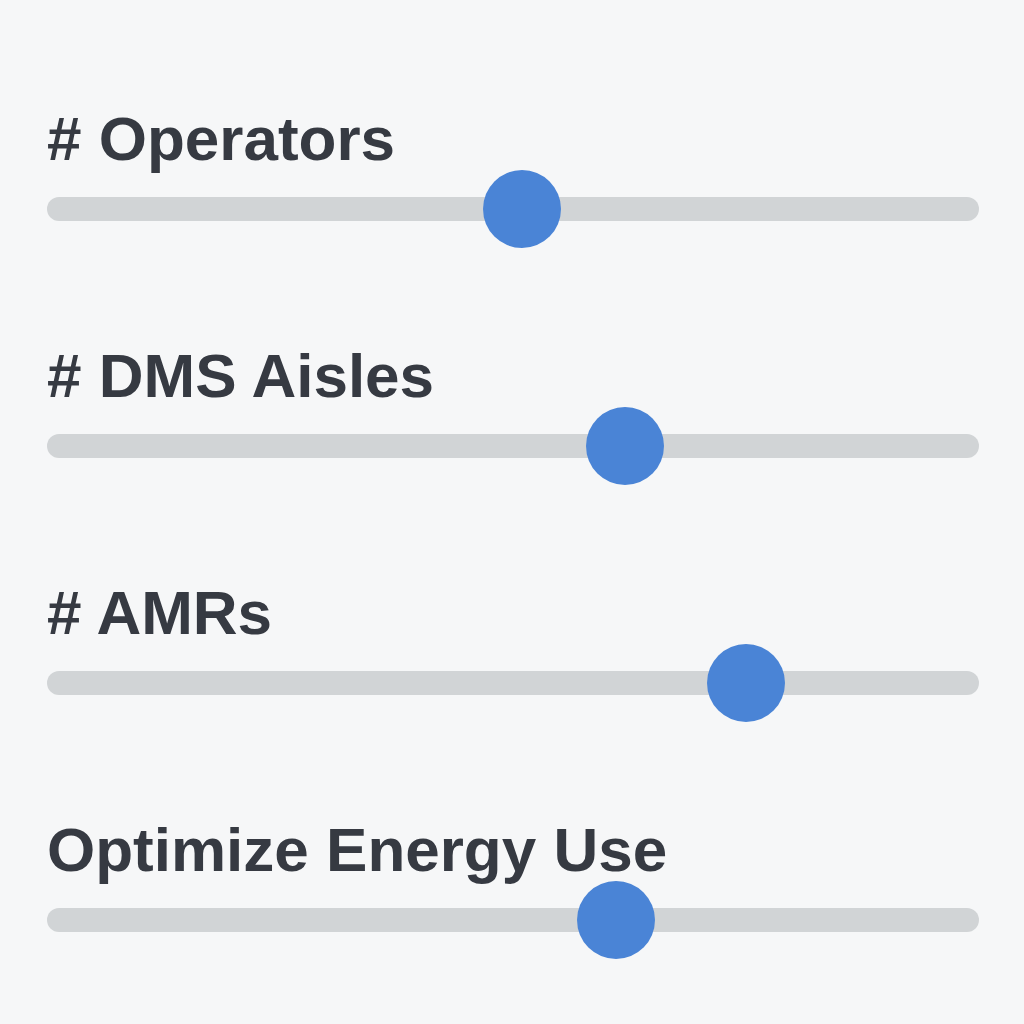  Describe the element at coordinates (241, 376) in the screenshot. I see `slider-label: # DMS Aisles` at that location.